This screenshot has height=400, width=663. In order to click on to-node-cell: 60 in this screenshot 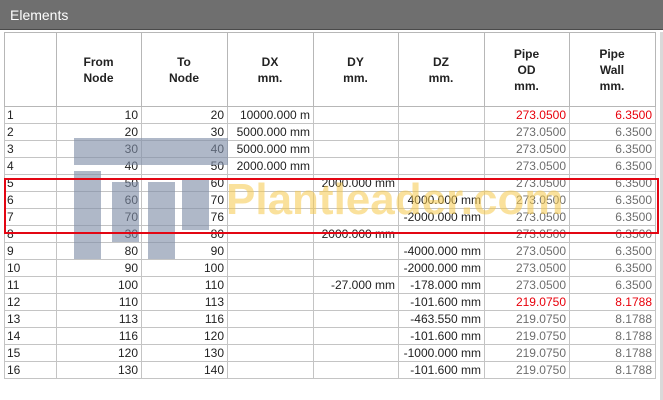, I will do `click(184, 183)`.